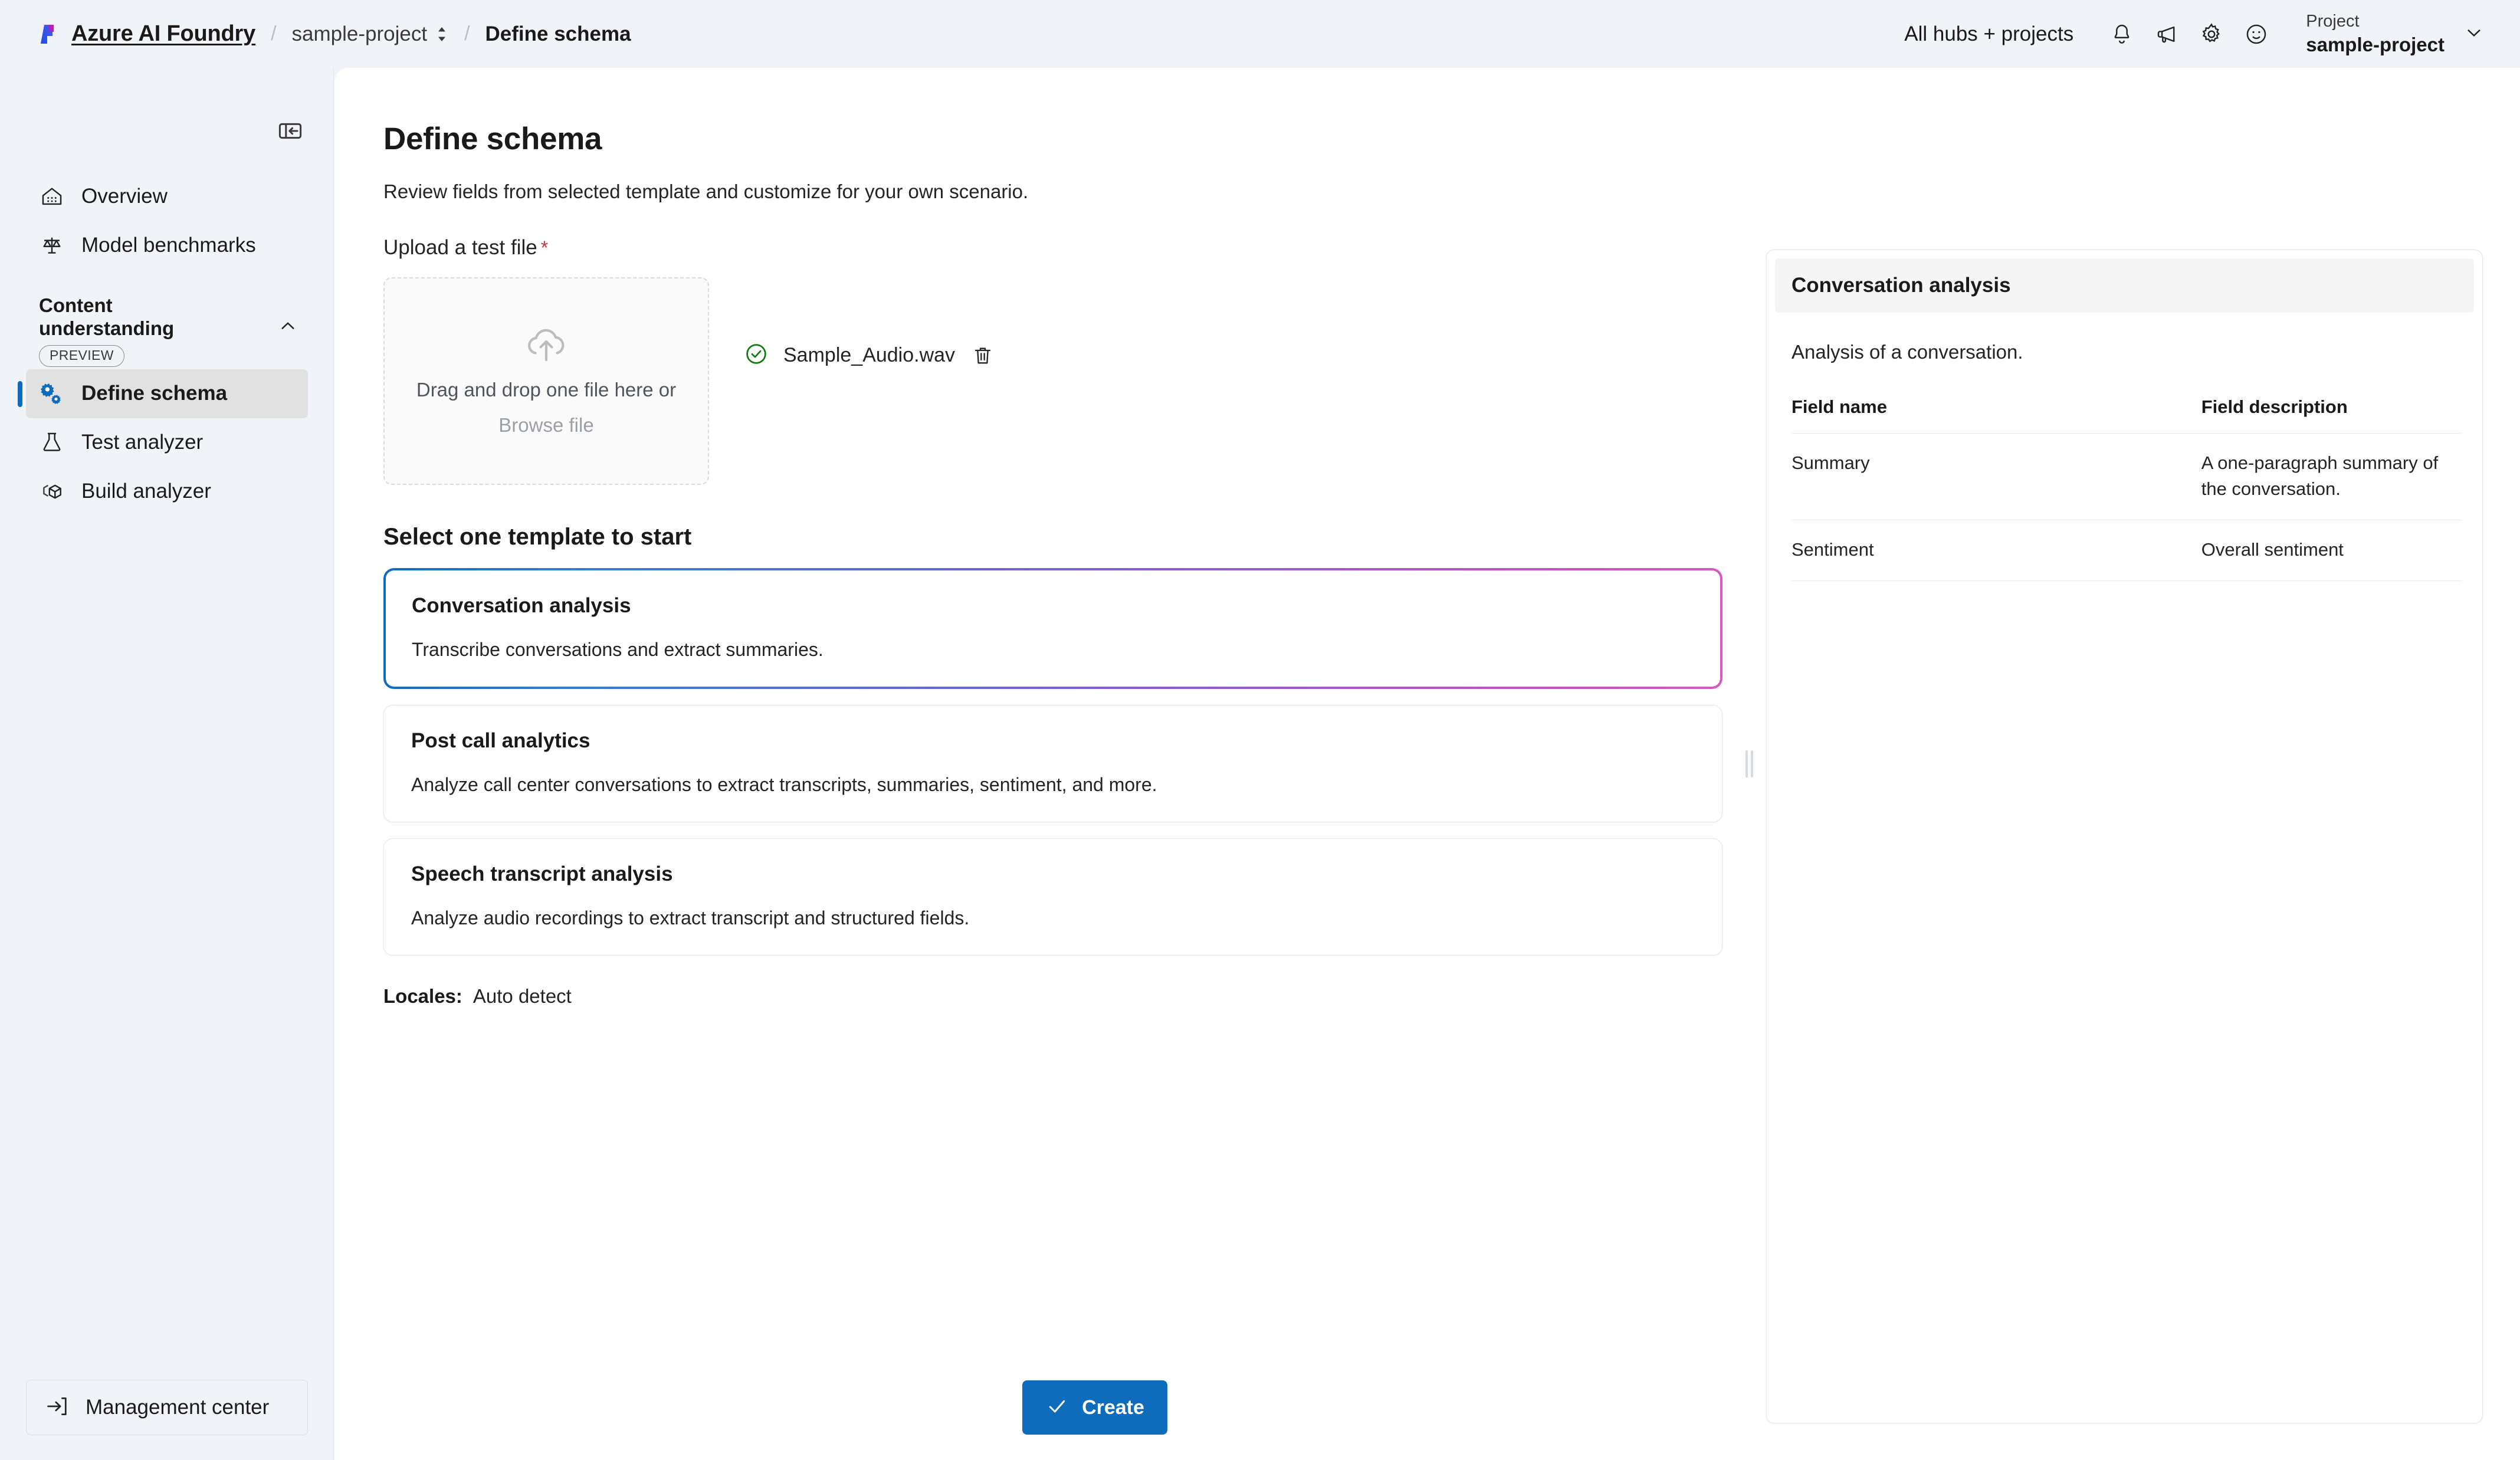  I want to click on required-marker: *, so click(544, 247).